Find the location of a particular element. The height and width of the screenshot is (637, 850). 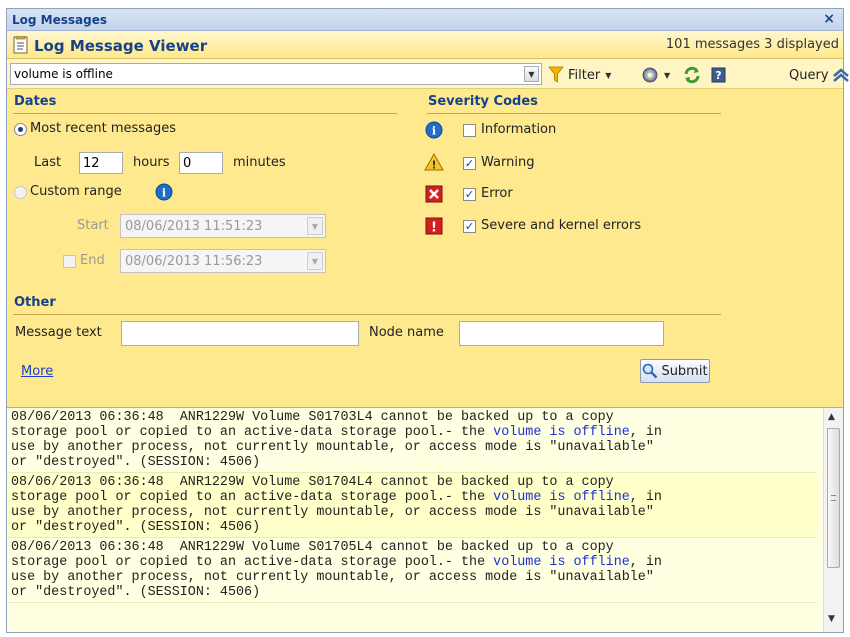

submit-button: Submit is located at coordinates (675, 371).